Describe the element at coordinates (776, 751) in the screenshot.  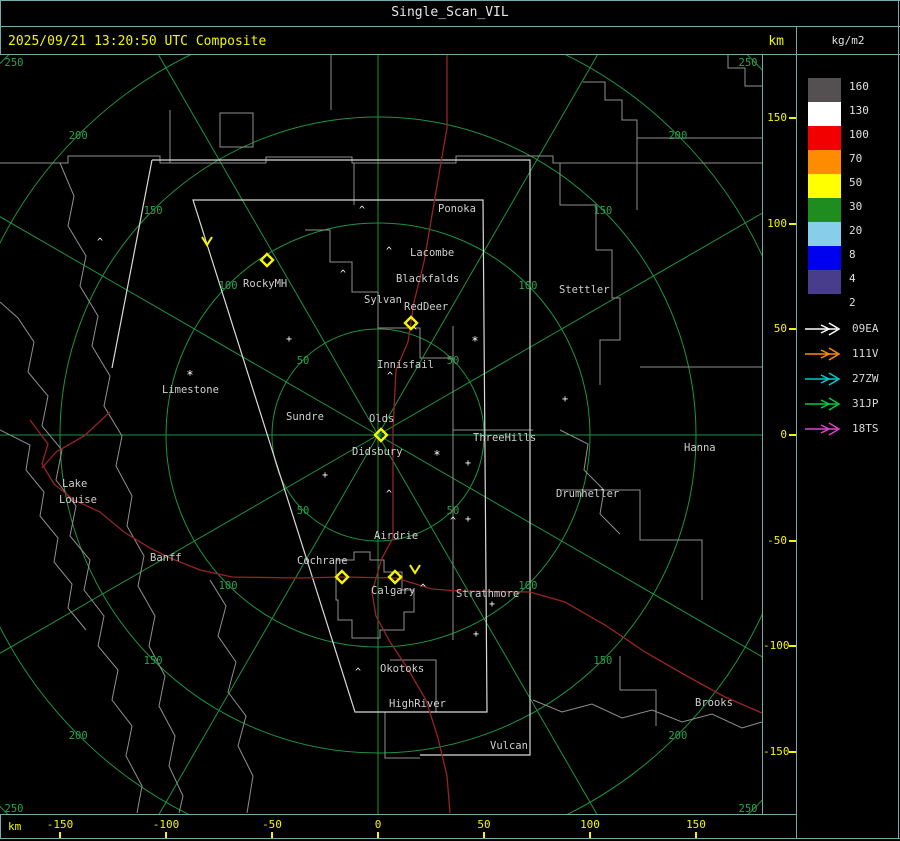
I see `right-axis-tick-label: -150` at that location.